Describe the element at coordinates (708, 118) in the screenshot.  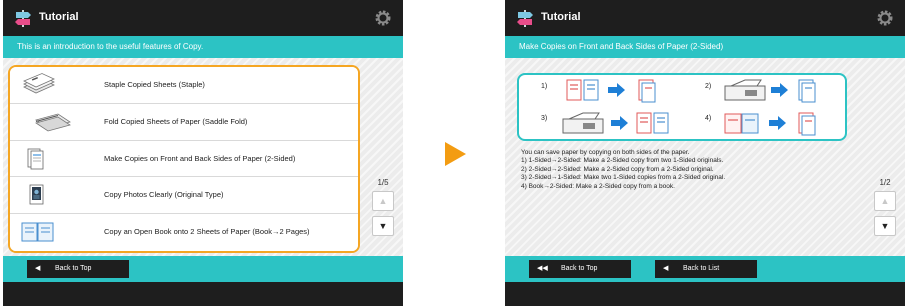
I see `diagram-number: 4)` at that location.